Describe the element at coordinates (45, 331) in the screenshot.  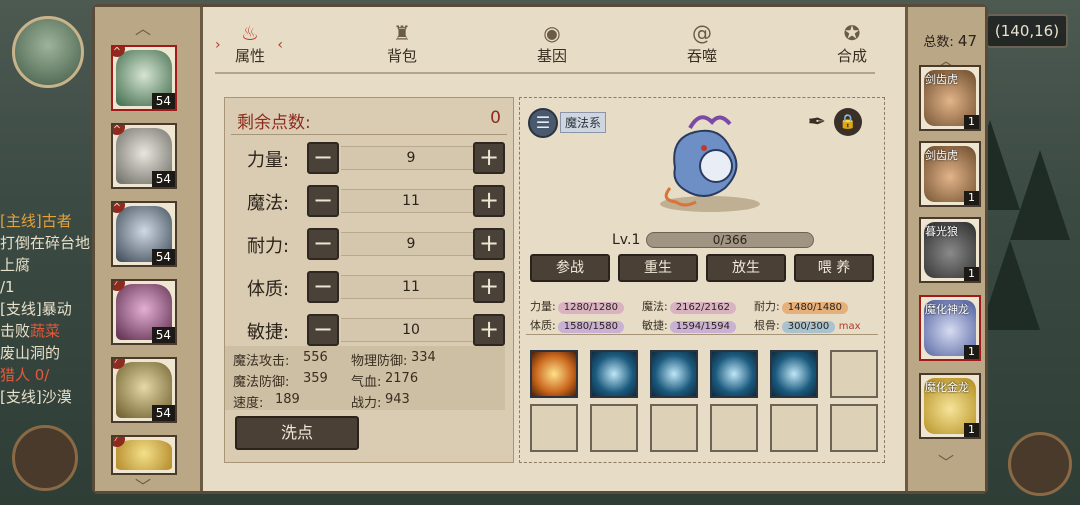
I see `quest-highlight: 蔬菜` at that location.